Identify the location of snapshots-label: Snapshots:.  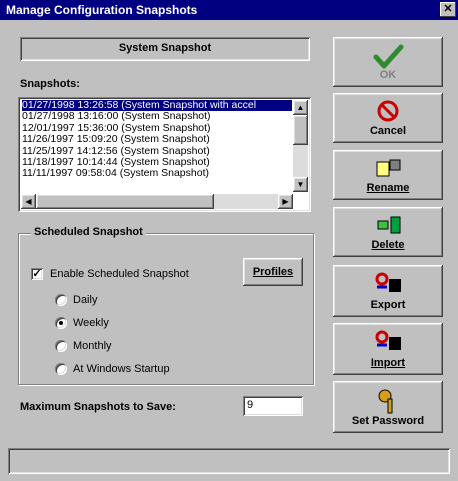
(50, 84).